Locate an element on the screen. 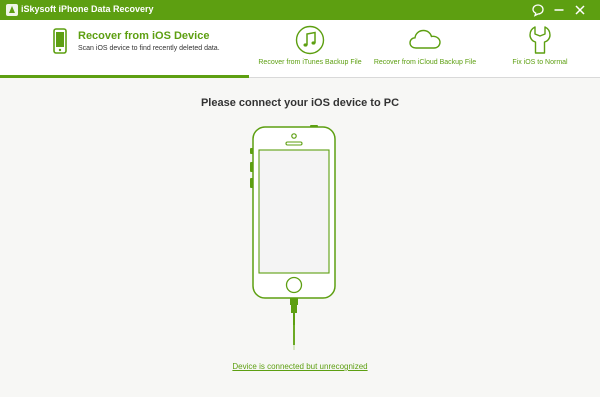 Image resolution: width=600 pixels, height=397 pixels. device-unrecognized-link: Device is connected but unrecognized is located at coordinates (300, 366).